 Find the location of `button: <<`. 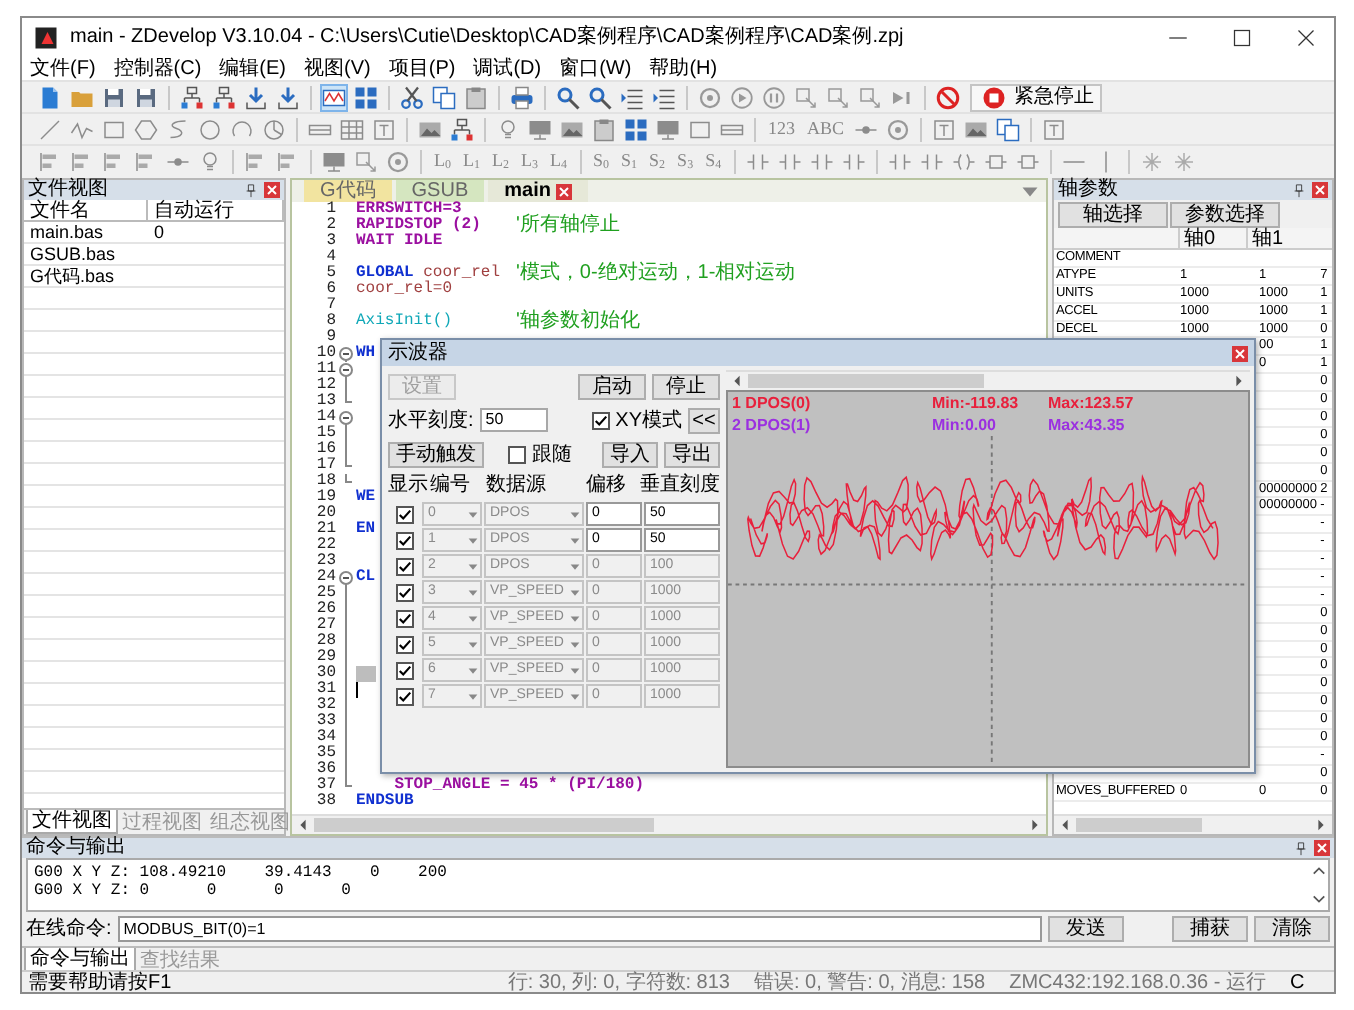

button: << is located at coordinates (704, 420).